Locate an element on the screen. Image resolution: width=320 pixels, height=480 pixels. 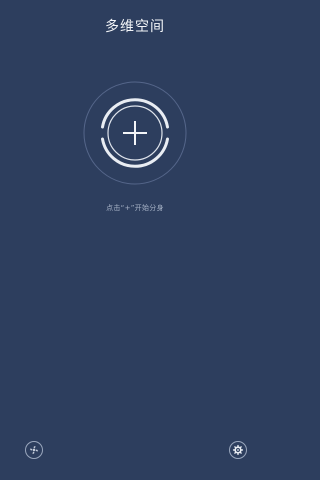
fan-icon is located at coordinates (34, 450).